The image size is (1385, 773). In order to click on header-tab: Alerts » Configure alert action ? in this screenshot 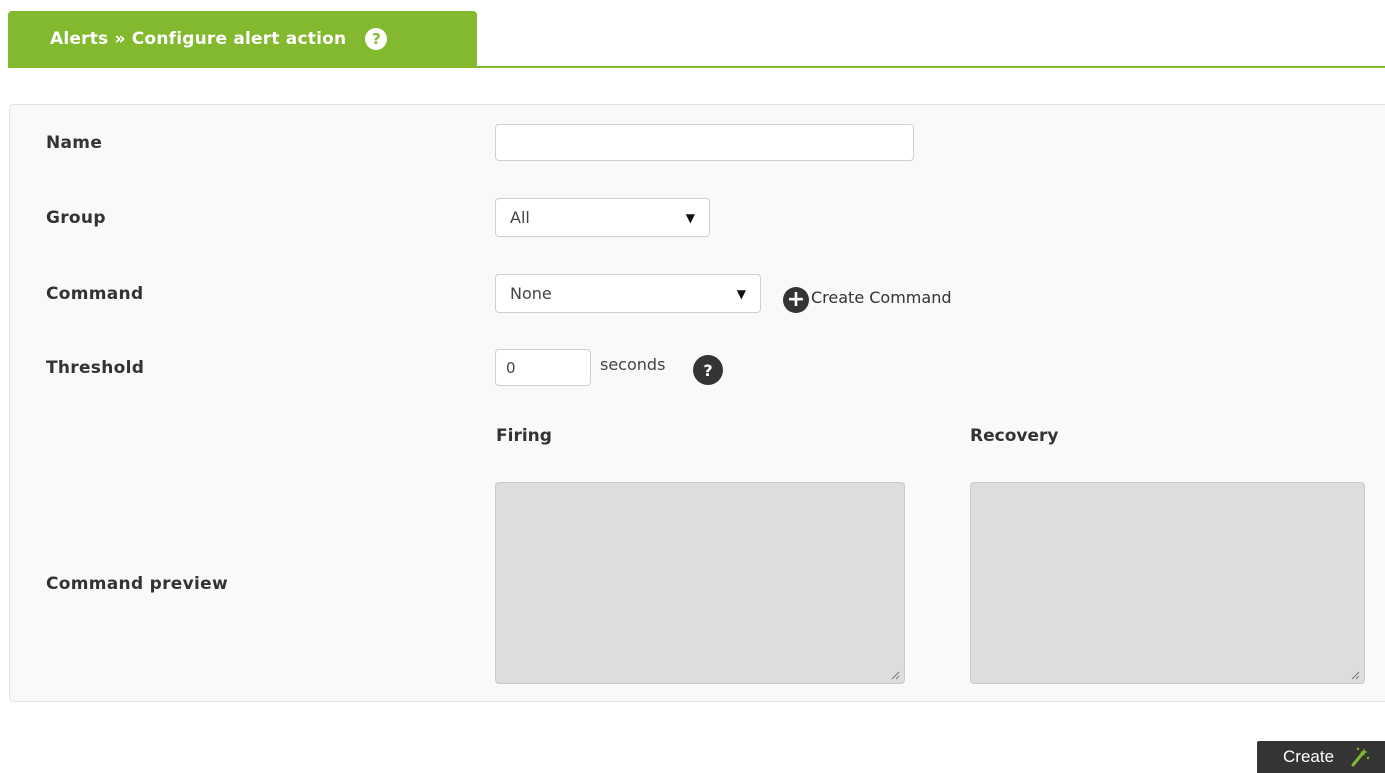, I will do `click(242, 39)`.